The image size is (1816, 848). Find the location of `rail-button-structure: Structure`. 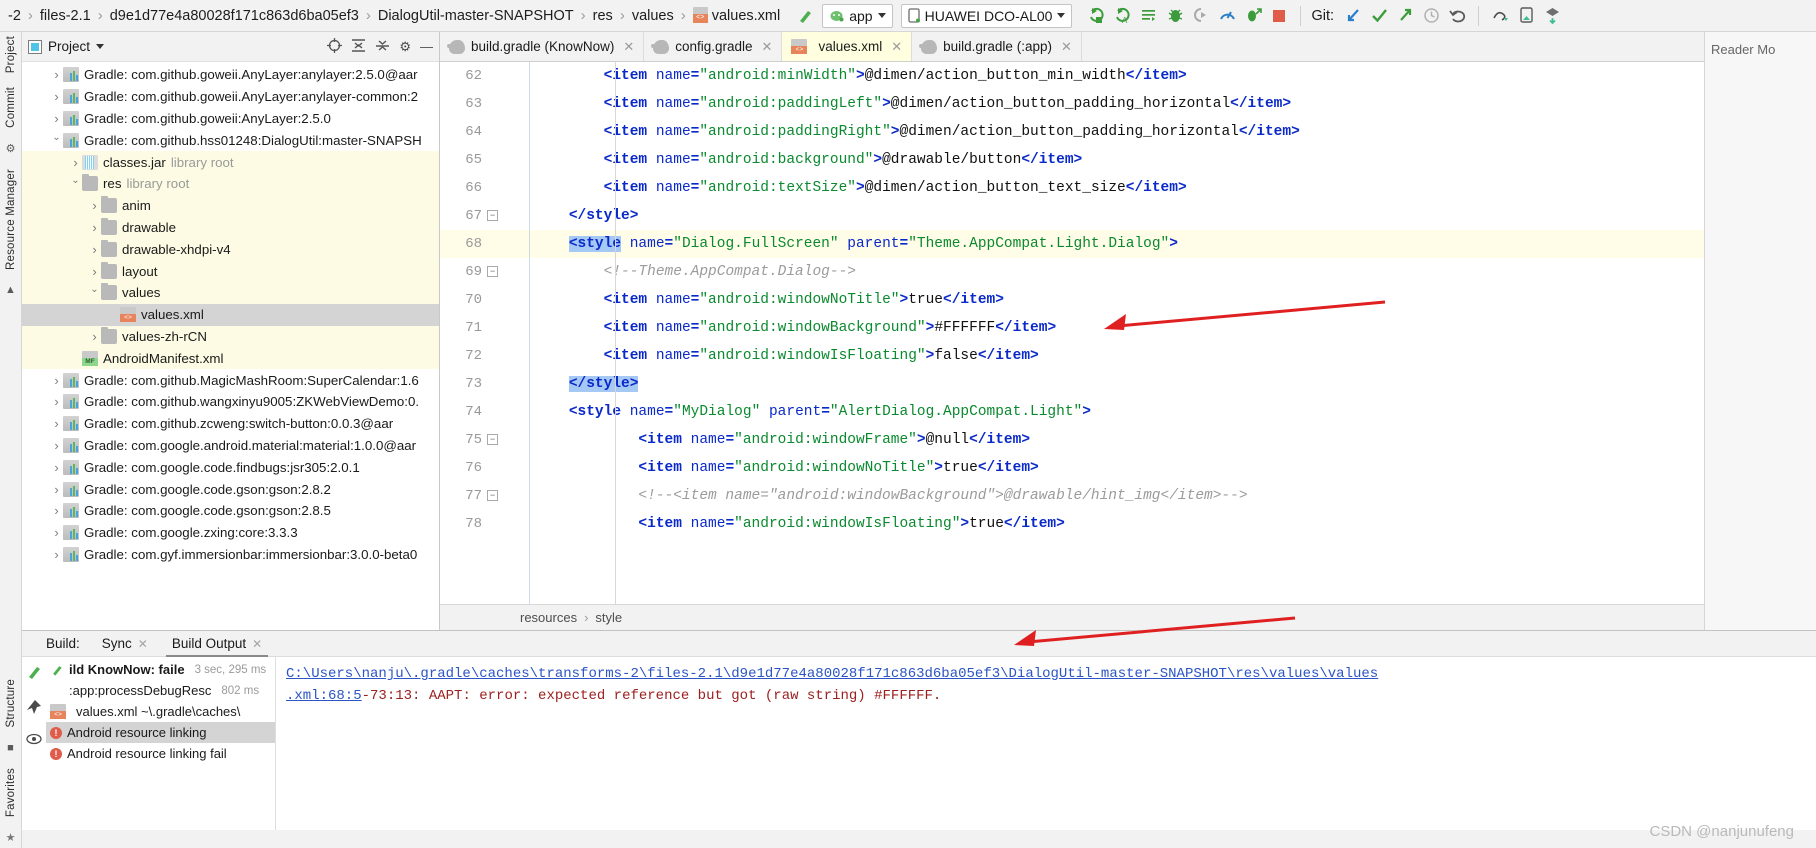

rail-button-structure: Structure is located at coordinates (11, 703).